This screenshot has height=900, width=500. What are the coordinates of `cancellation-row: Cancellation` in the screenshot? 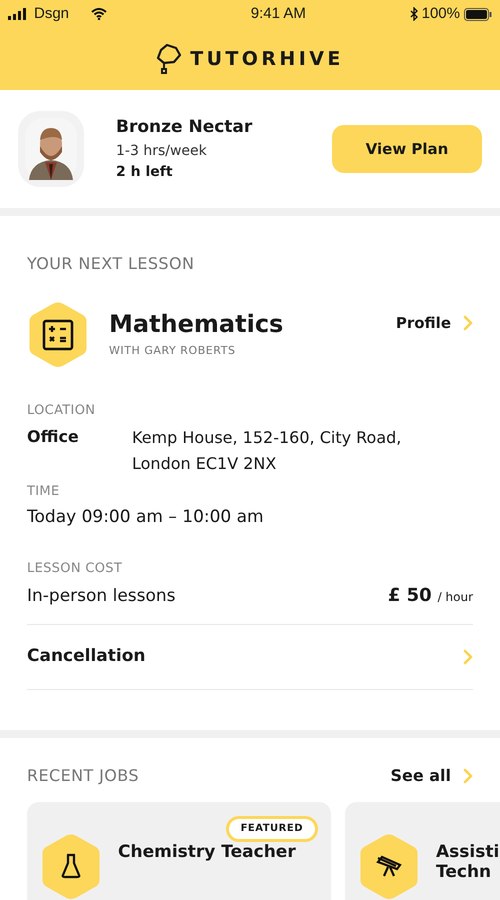 It's located at (250, 657).